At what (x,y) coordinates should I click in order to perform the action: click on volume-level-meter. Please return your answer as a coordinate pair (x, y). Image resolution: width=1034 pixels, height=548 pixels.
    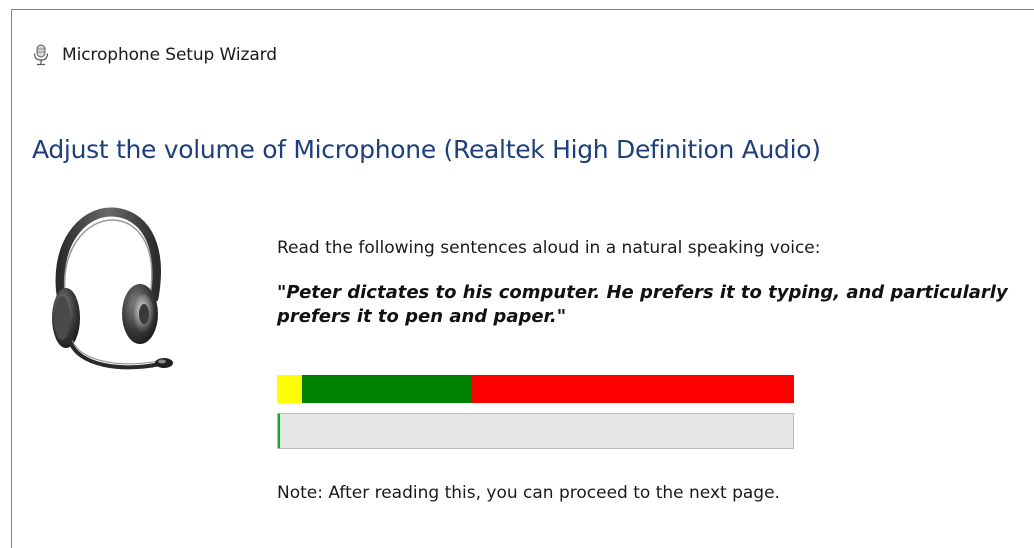
    Looking at the image, I should click on (535, 431).